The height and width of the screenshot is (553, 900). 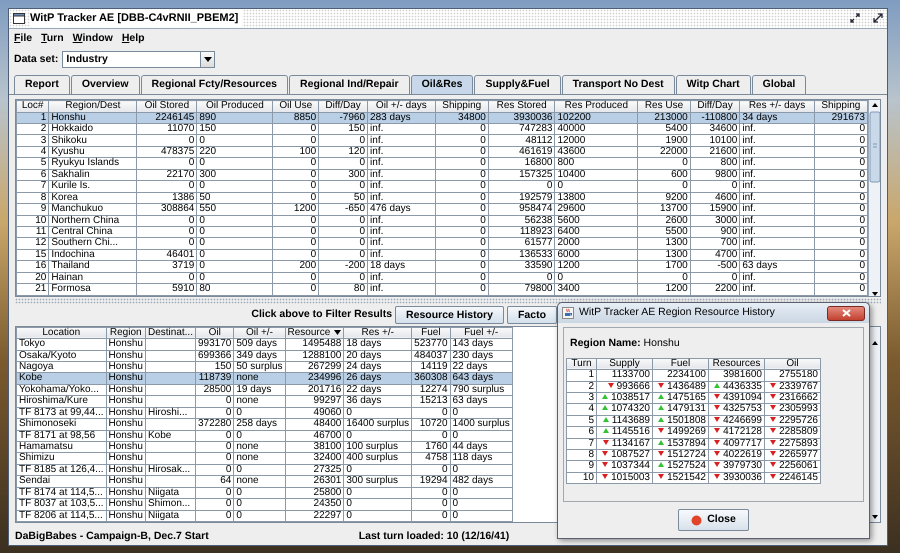 I want to click on column-header: Res +/- days, so click(x=777, y=106).